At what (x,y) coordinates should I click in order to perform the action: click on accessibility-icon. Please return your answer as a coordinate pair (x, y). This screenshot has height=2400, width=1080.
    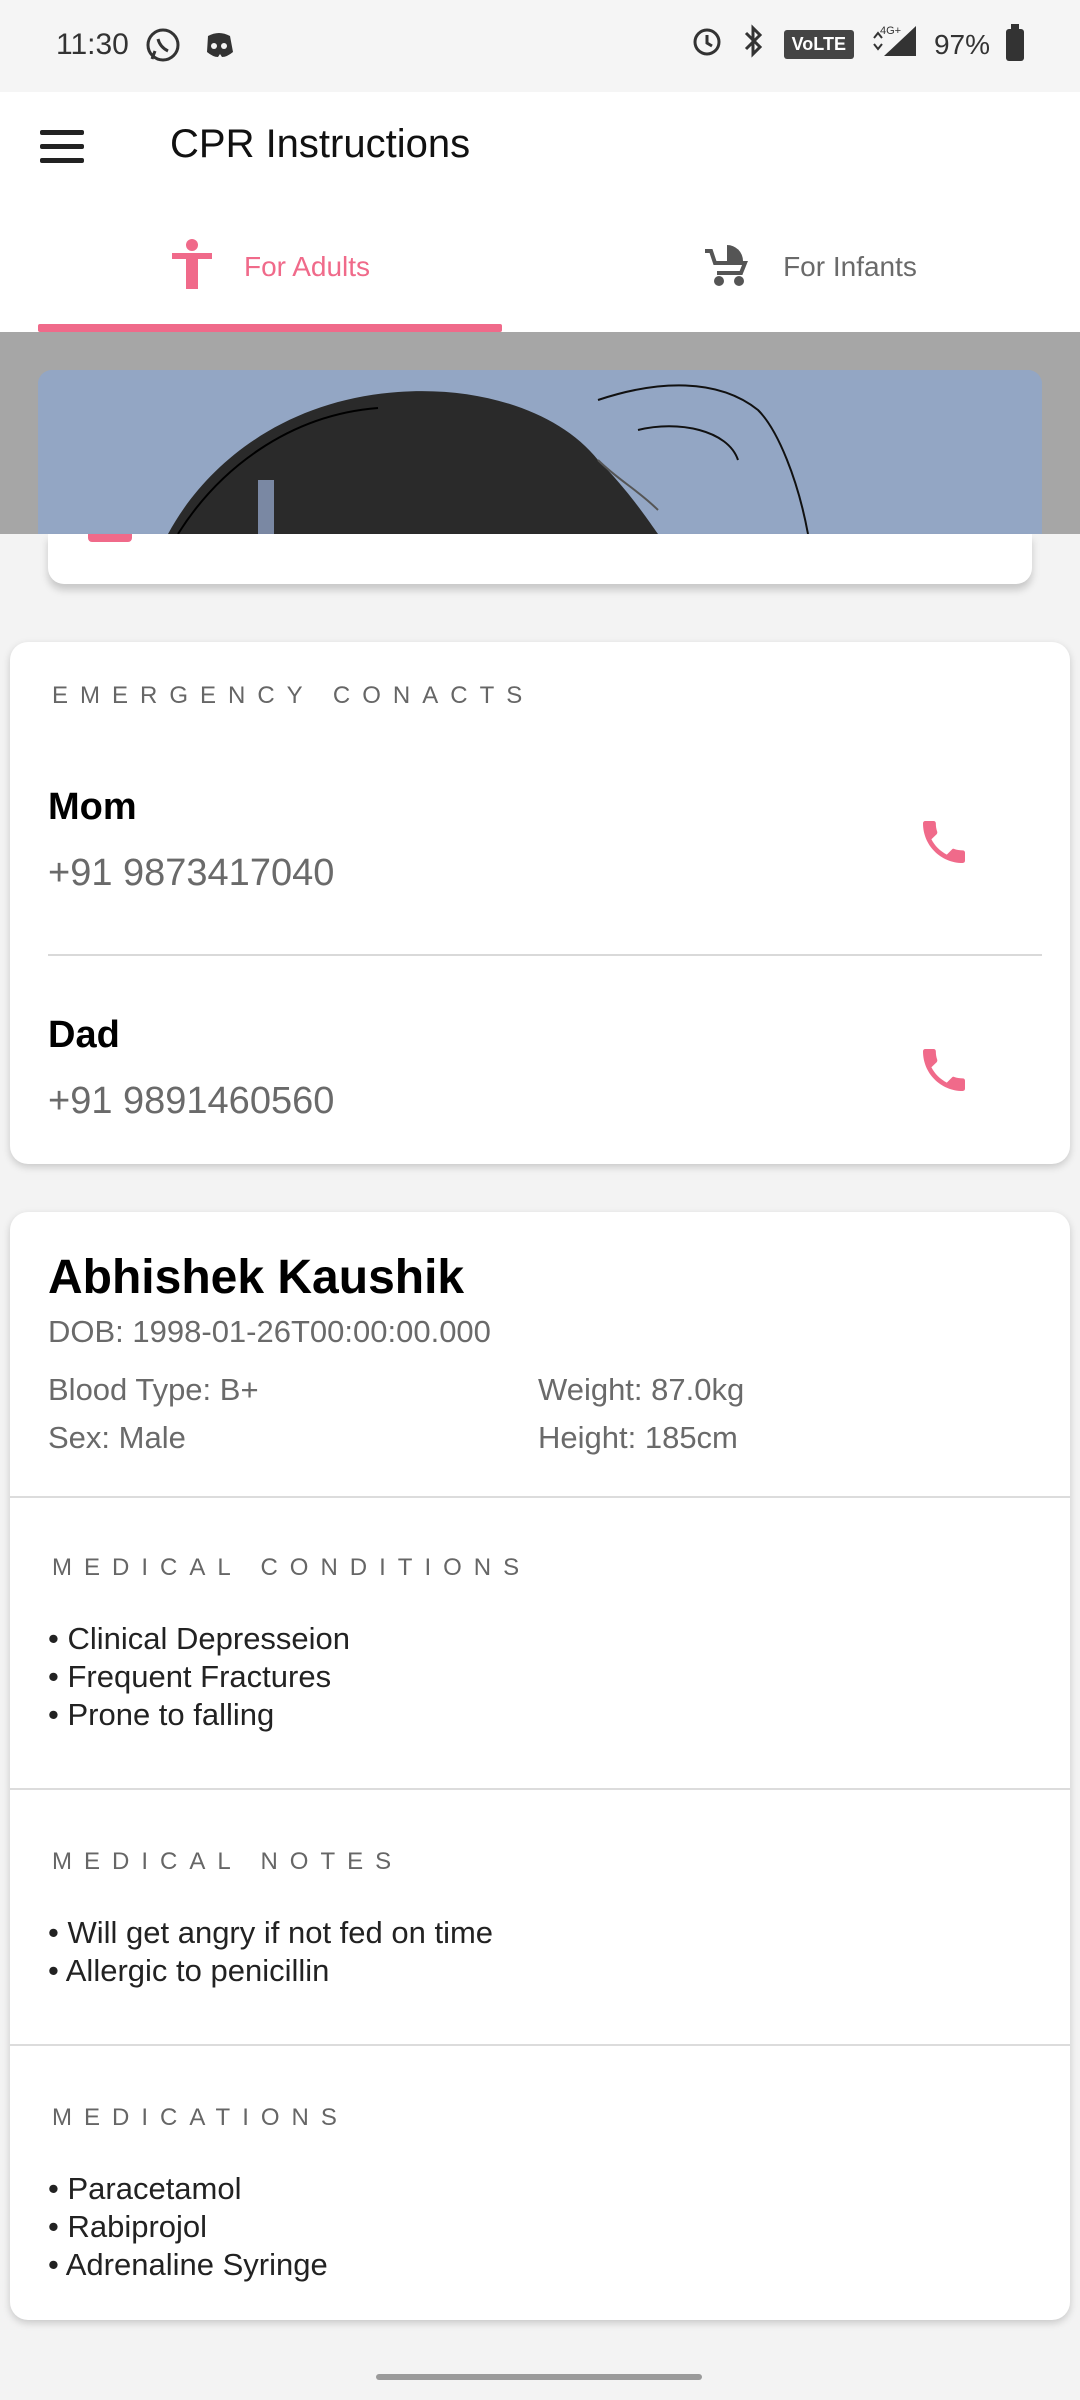
    Looking at the image, I should click on (192, 267).